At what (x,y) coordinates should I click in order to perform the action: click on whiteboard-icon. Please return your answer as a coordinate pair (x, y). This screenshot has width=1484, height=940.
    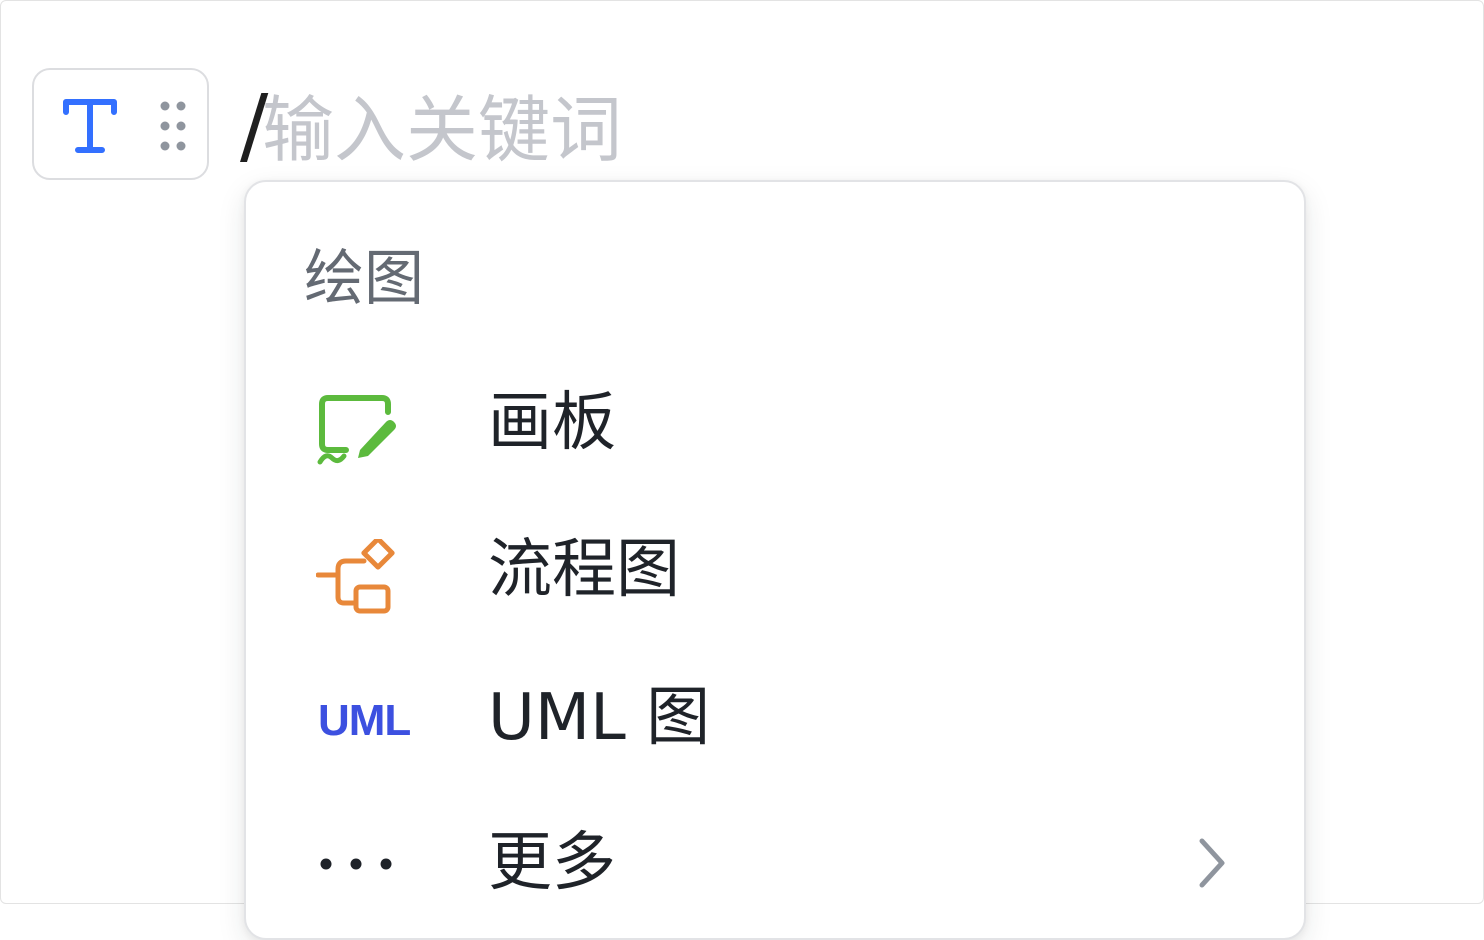
    Looking at the image, I should click on (358, 428).